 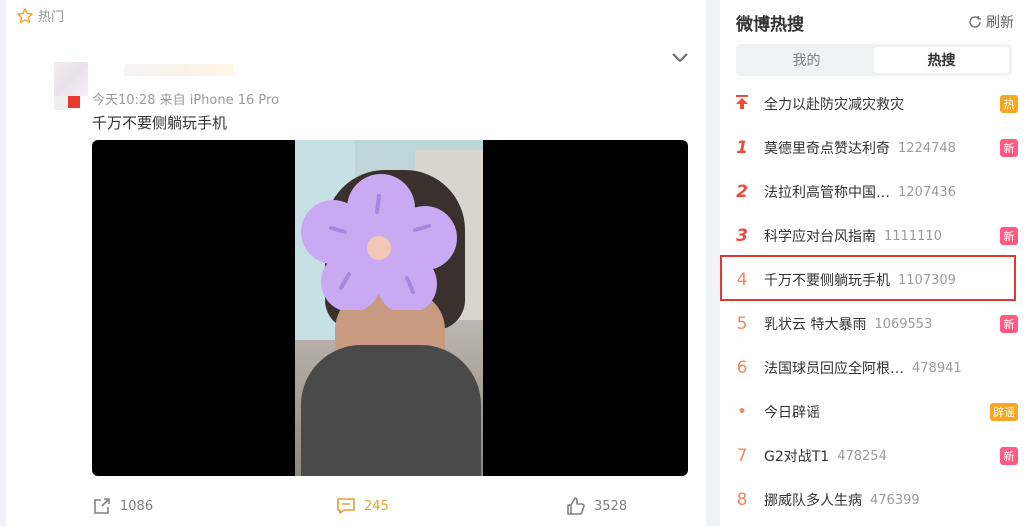 I want to click on hot-item-count: 1069553, so click(x=903, y=324).